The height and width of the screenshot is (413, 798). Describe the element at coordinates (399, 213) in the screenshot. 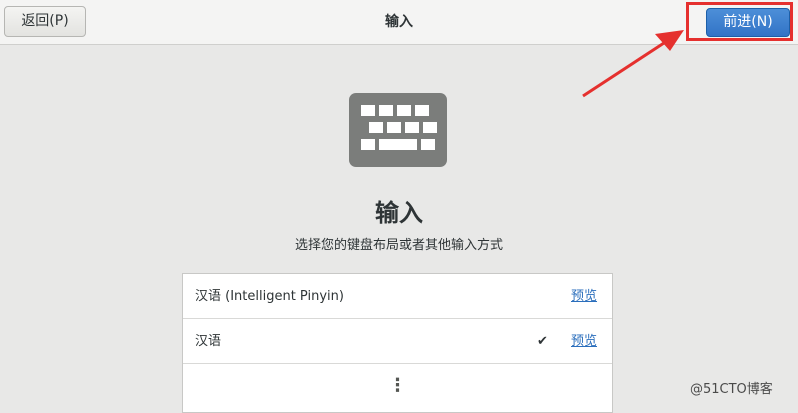

I see `page-title: 输入` at that location.